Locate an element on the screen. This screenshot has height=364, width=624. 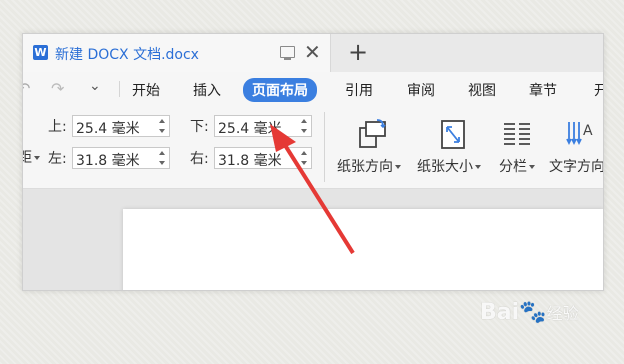
baidu-watermark: Bai🐾经验 is located at coordinates (529, 312).